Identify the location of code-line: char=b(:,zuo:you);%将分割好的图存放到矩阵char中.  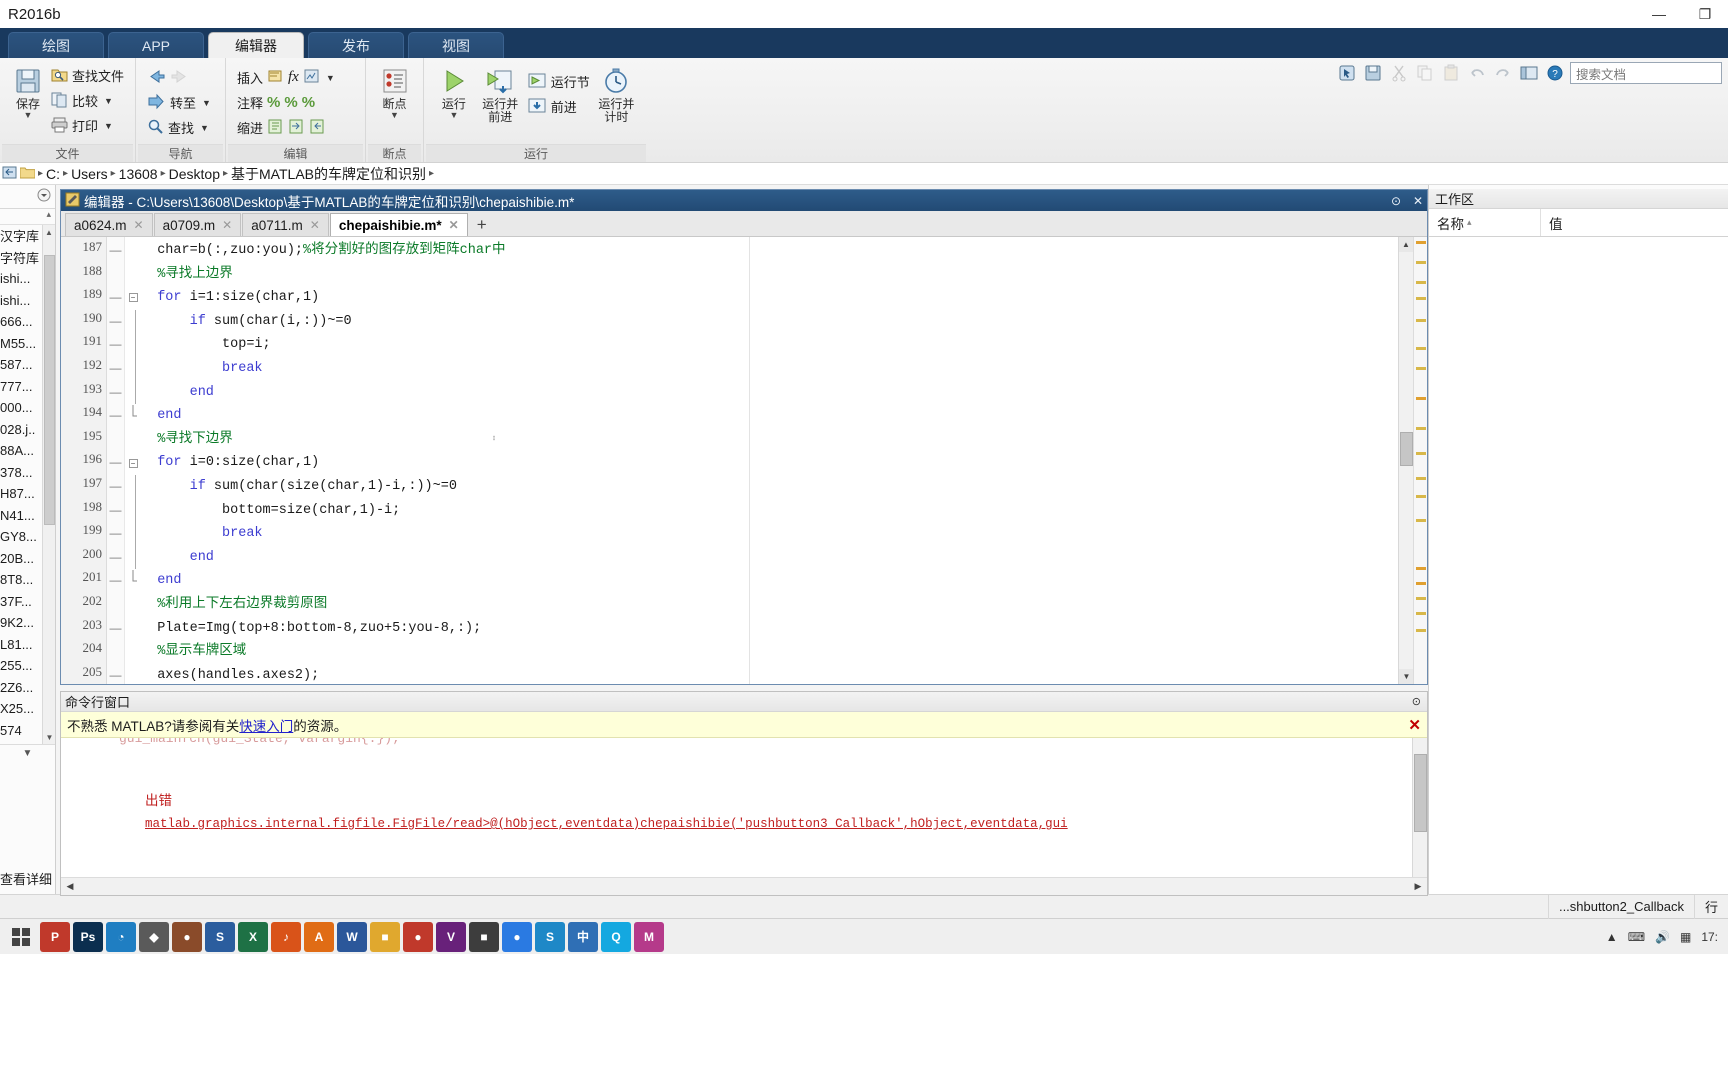
(769, 251).